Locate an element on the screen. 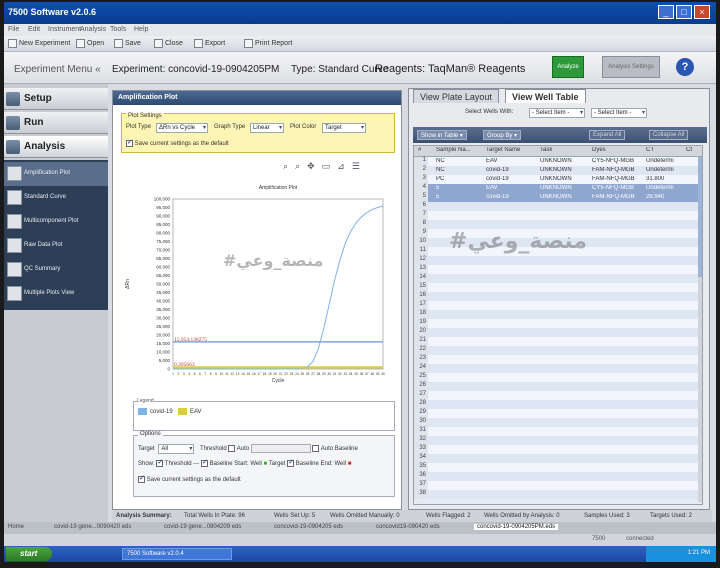 The height and width of the screenshot is (568, 720). table-row: 33 is located at coordinates (558, 449).